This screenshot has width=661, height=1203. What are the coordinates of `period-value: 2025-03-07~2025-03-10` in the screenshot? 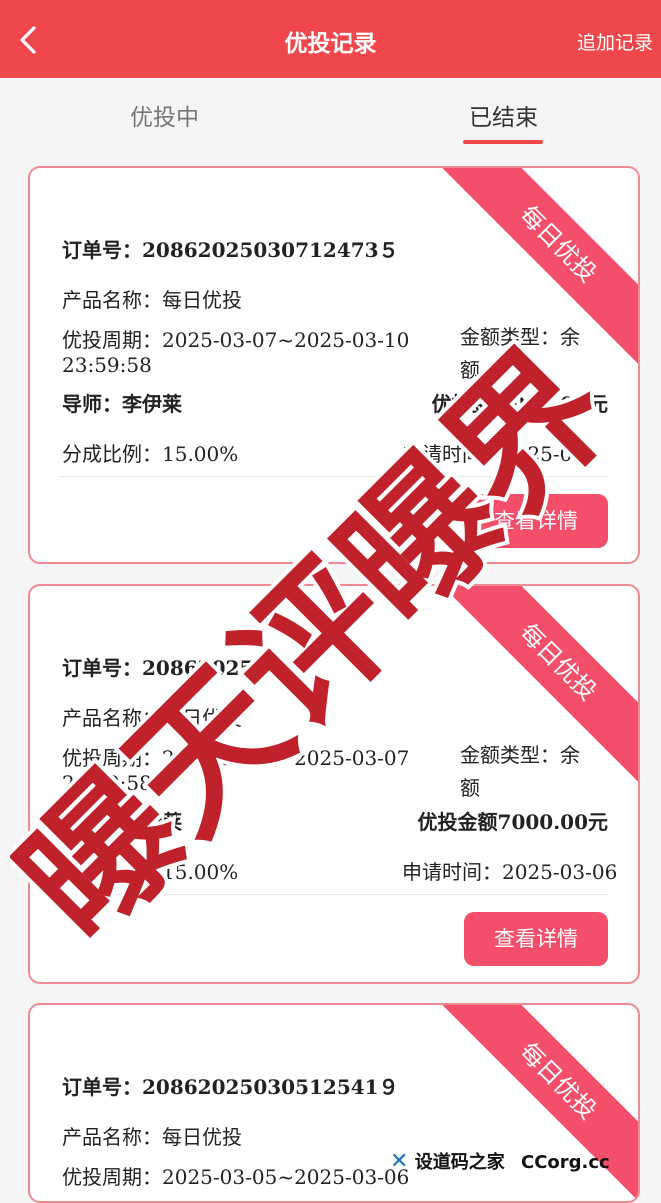 It's located at (286, 340).